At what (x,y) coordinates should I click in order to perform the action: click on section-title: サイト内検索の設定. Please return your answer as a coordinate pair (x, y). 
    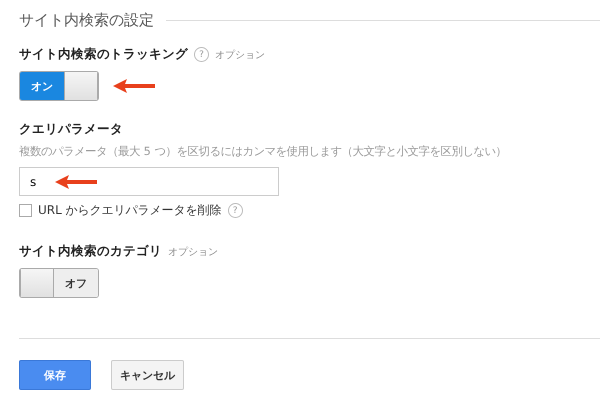
    Looking at the image, I should click on (86, 20).